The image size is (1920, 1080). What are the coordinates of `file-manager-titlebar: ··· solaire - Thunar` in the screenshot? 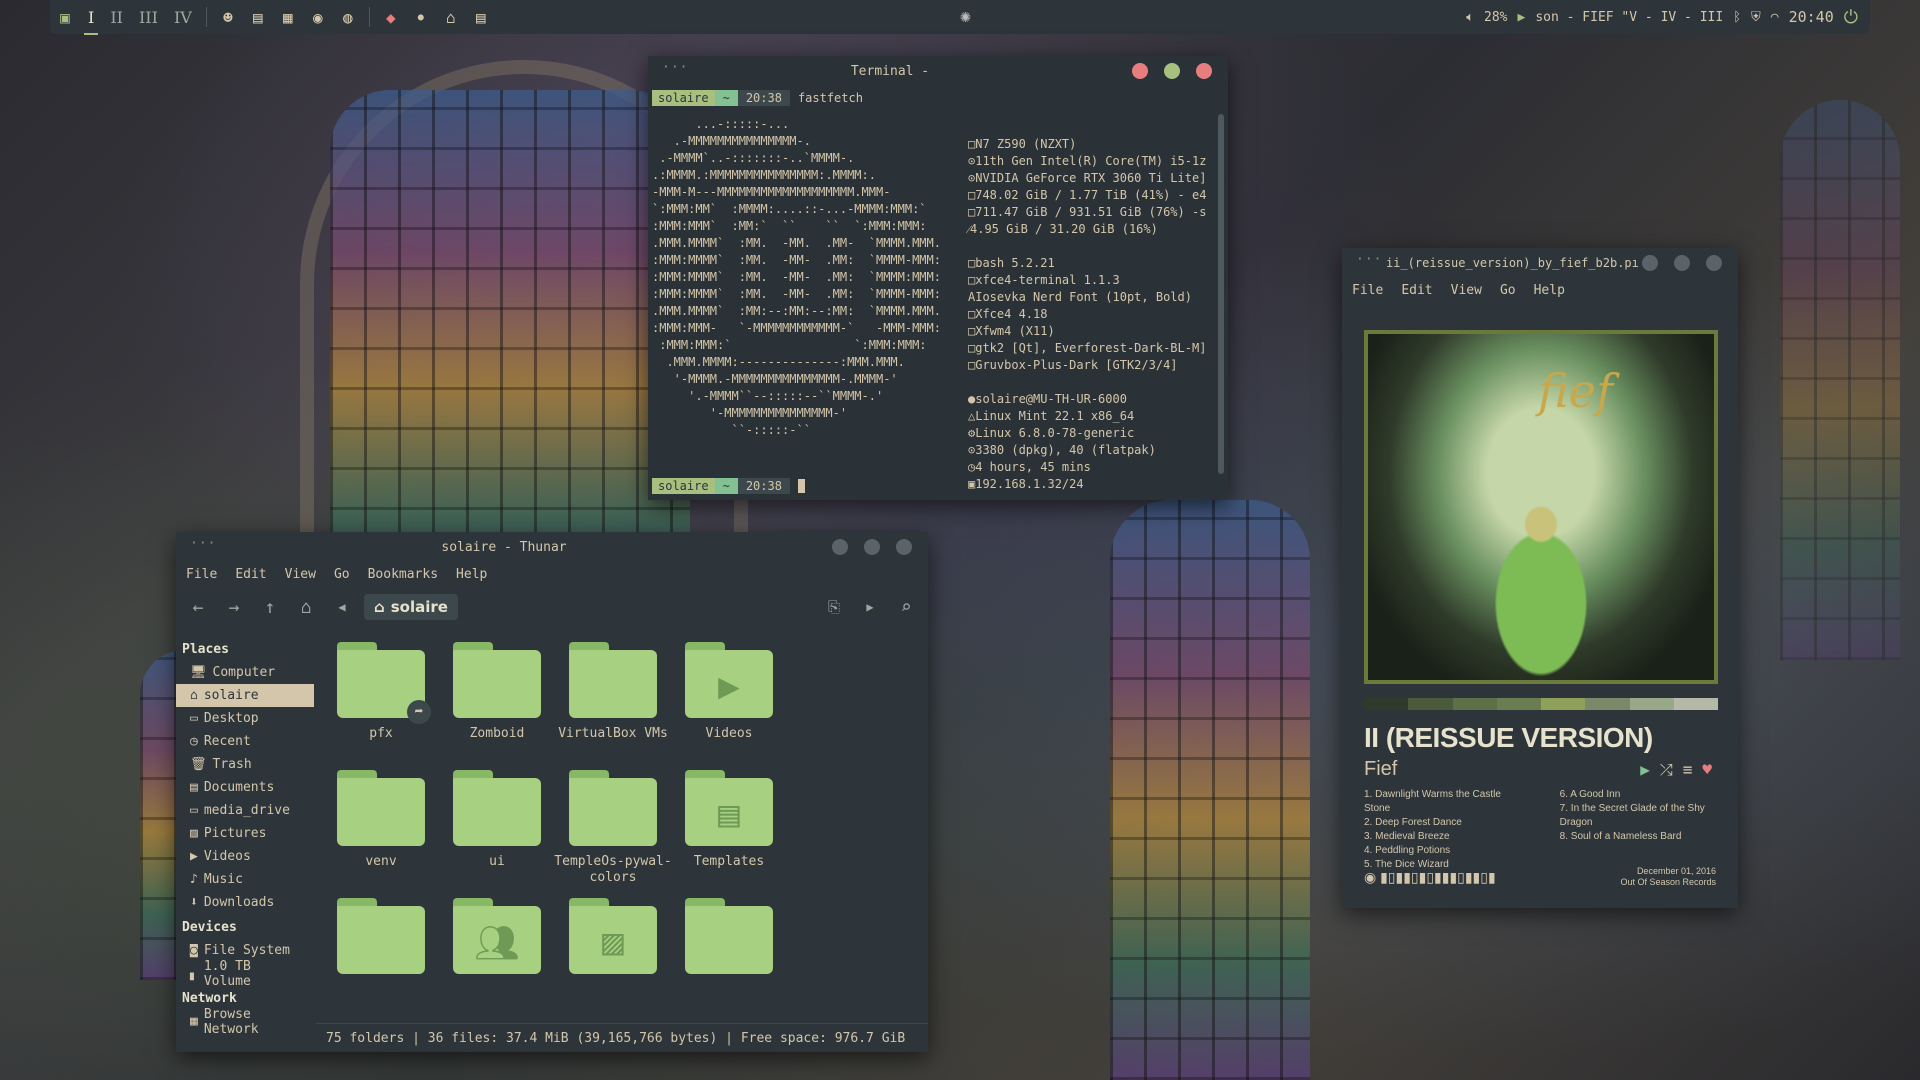 It's located at (552, 547).